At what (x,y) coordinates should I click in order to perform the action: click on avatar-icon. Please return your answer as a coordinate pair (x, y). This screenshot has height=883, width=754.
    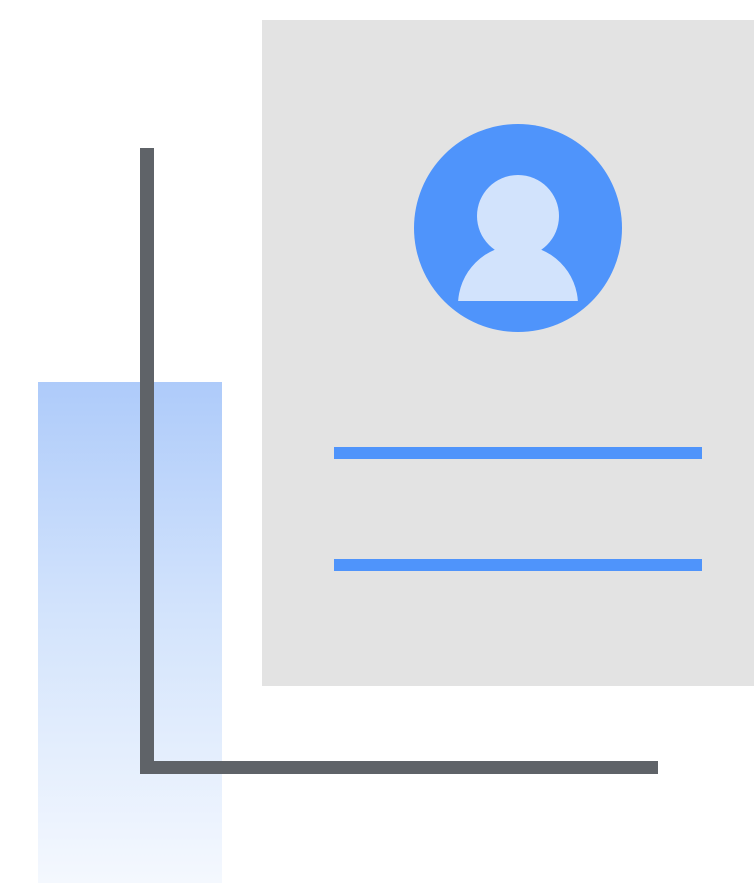
    Looking at the image, I should click on (518, 228).